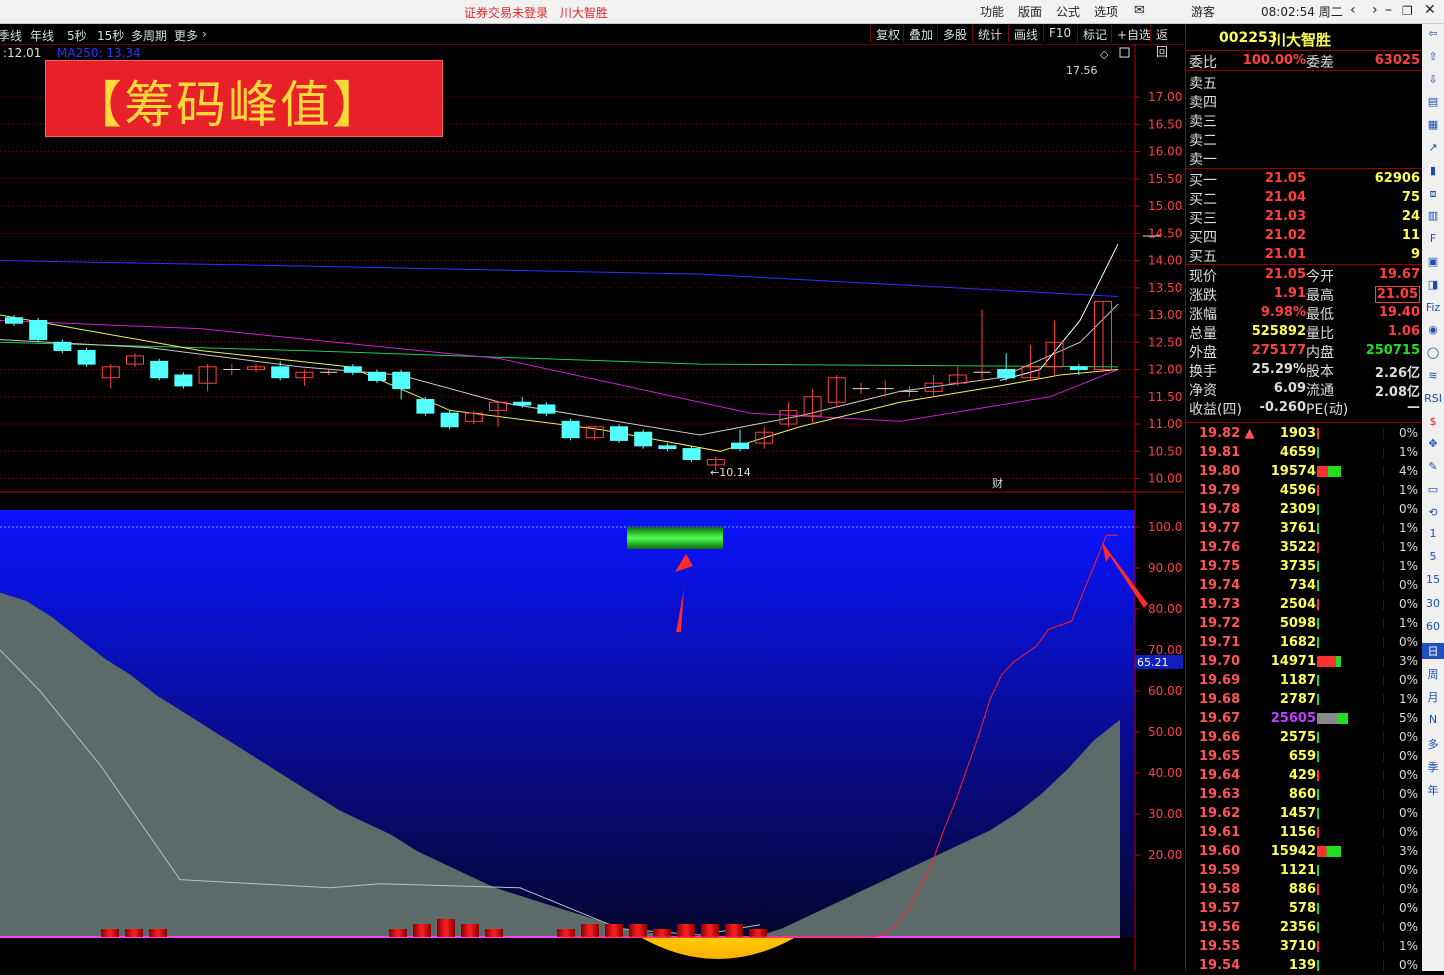 The width and height of the screenshot is (1444, 975). I want to click on volume-profile-row: 19.80 19574 4%, so click(1304, 471).